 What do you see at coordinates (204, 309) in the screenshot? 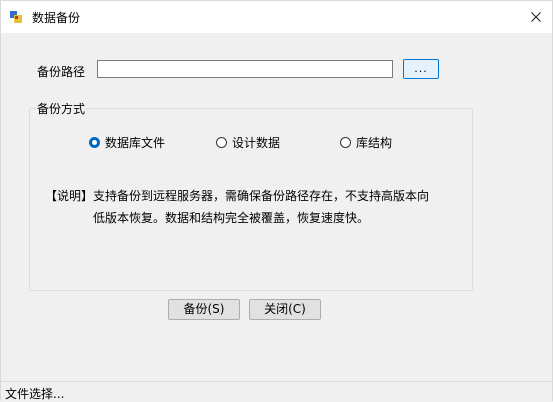
I see `backup-button: 备份(S)` at bounding box center [204, 309].